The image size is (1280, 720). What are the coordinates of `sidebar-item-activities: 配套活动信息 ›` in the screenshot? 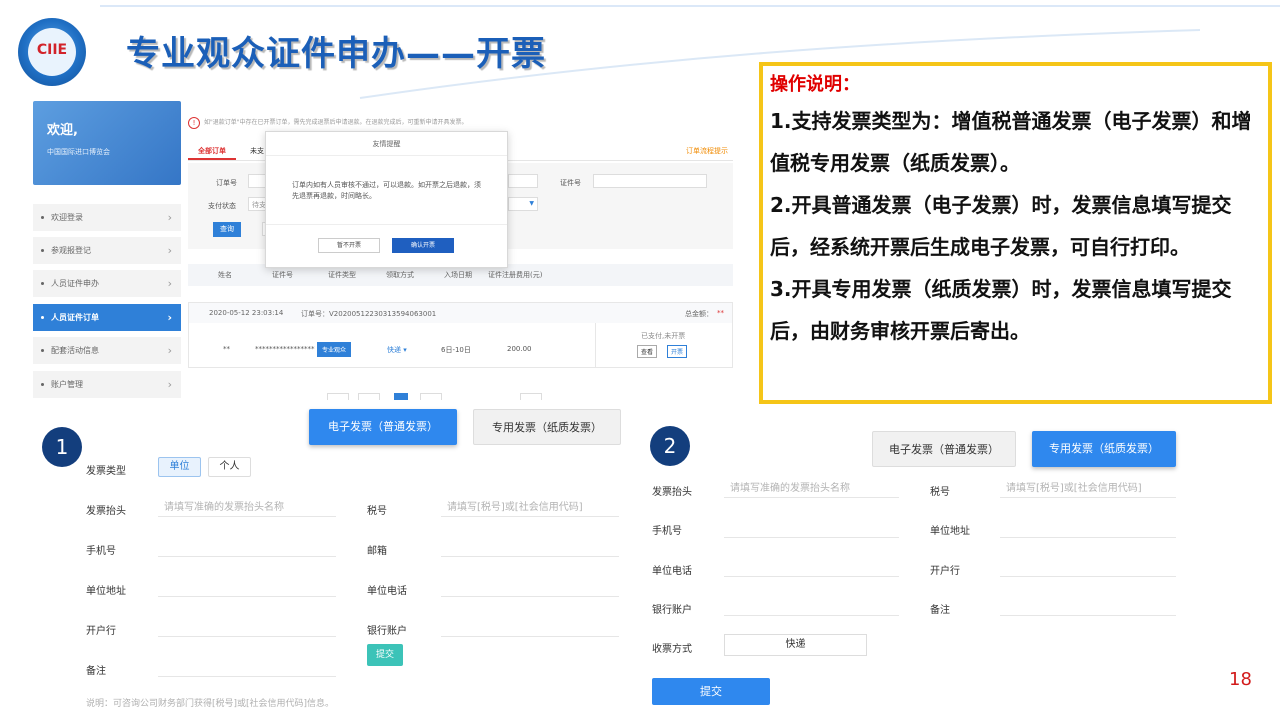 It's located at (107, 350).